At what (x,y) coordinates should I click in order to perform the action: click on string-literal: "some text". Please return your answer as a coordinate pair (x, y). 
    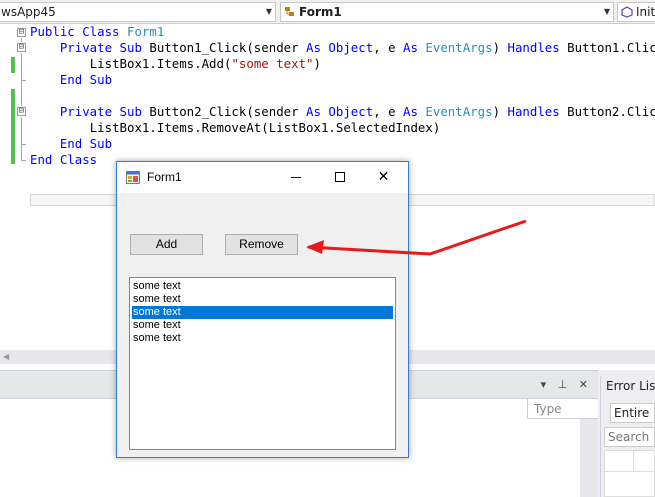
    Looking at the image, I should click on (272, 63).